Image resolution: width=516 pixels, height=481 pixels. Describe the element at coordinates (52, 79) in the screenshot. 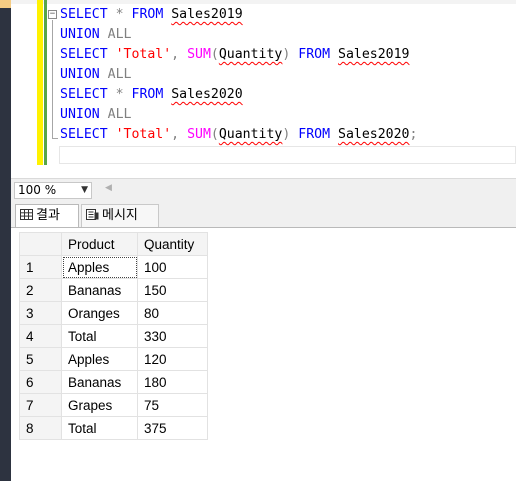

I see `outline-fold-line` at that location.